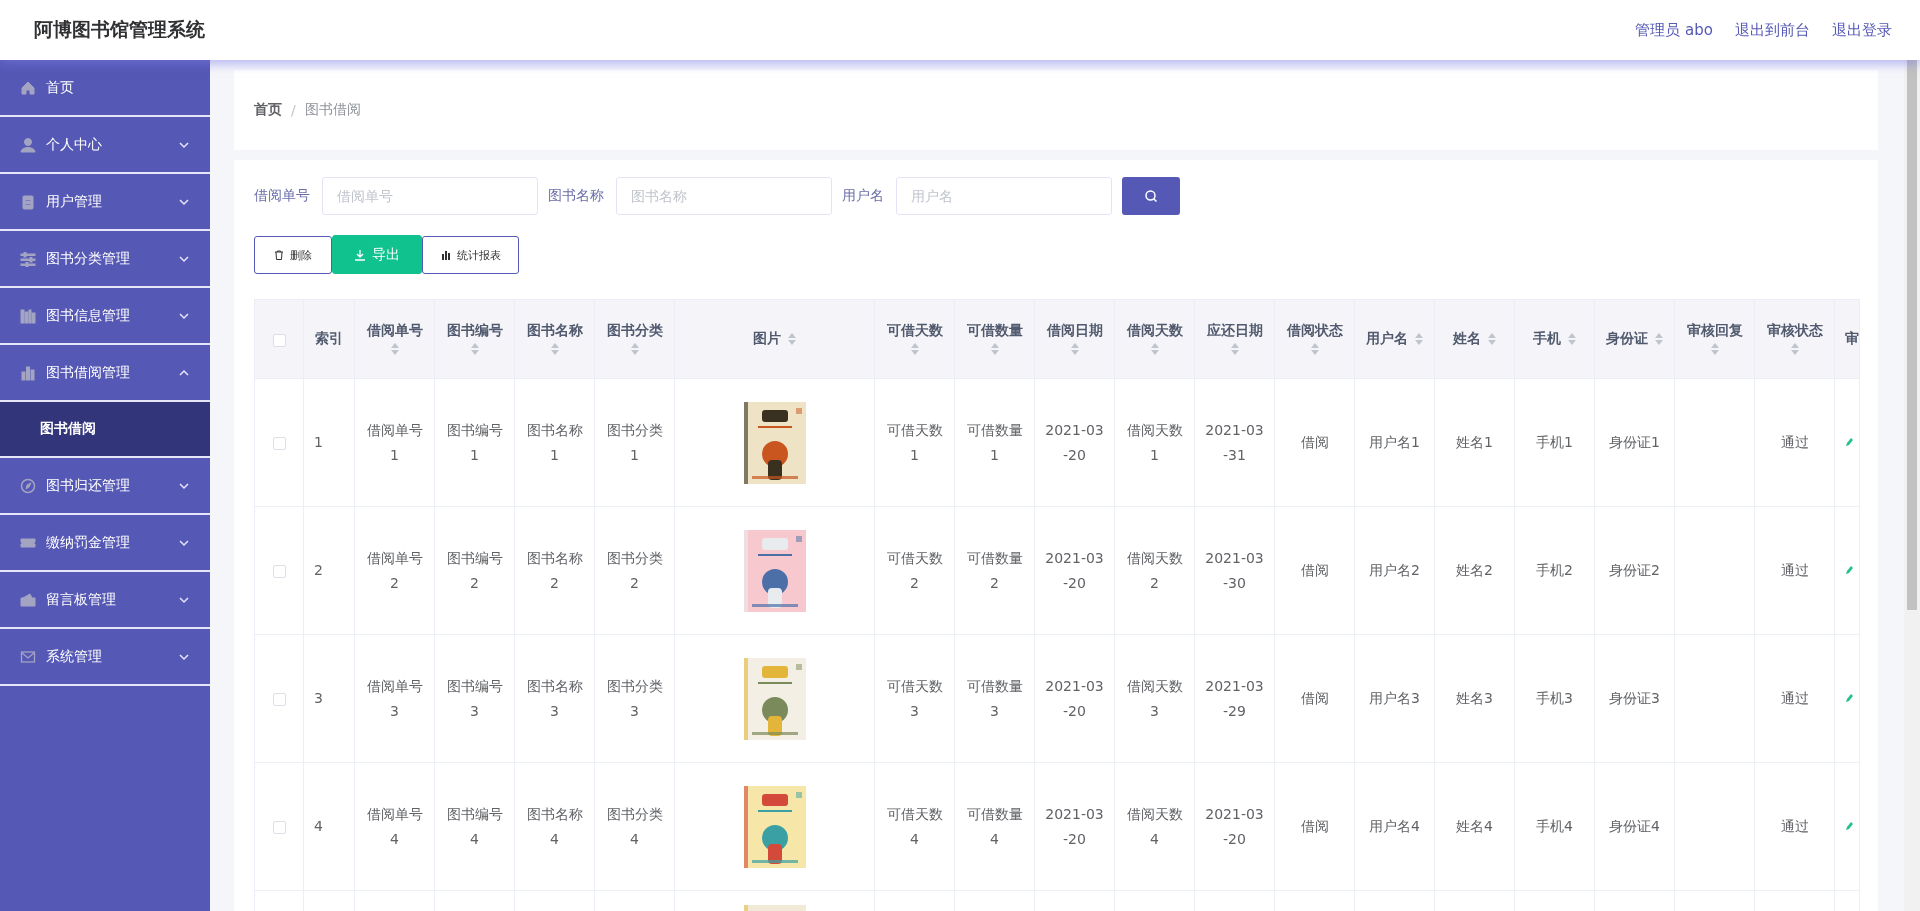 This screenshot has width=1920, height=911. What do you see at coordinates (1852, 339) in the screenshot?
I see `column-title: 审` at bounding box center [1852, 339].